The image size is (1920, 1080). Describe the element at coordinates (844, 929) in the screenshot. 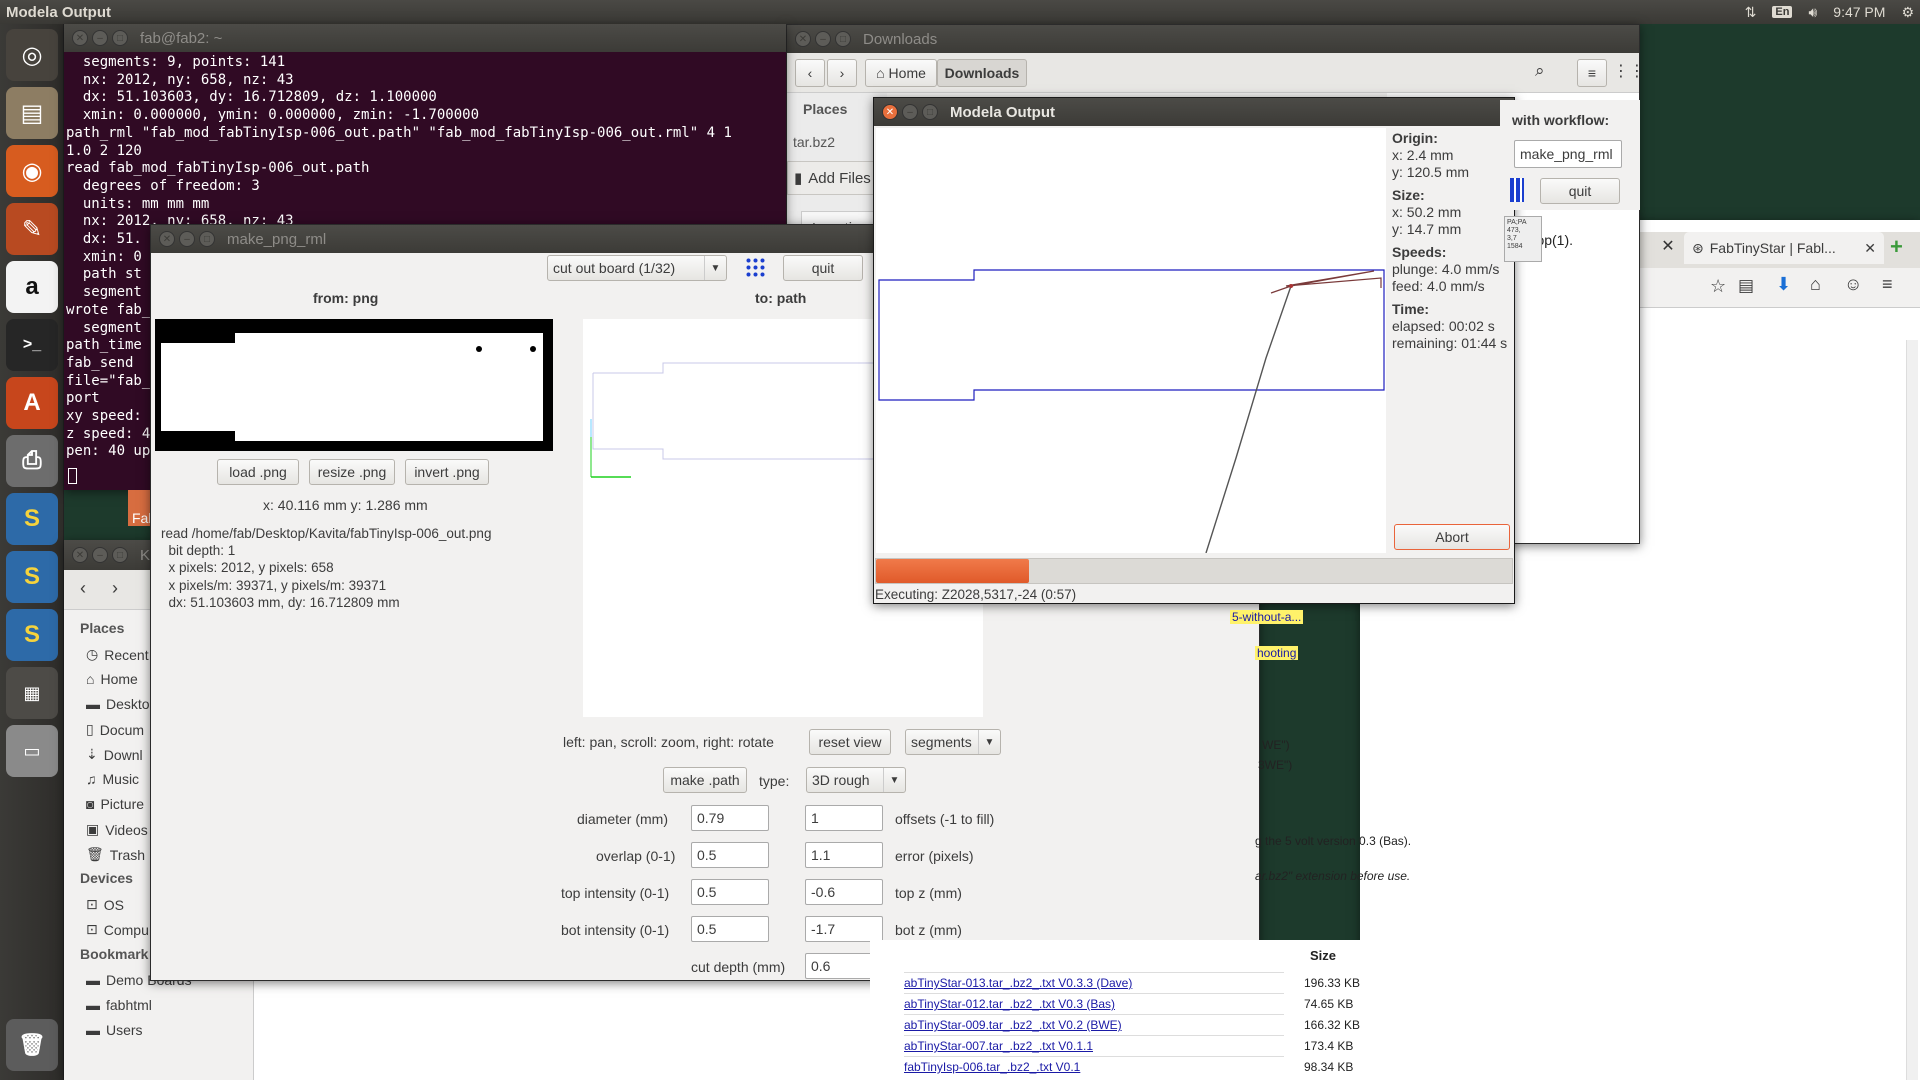

I see `bot-z-field: -1.7` at that location.